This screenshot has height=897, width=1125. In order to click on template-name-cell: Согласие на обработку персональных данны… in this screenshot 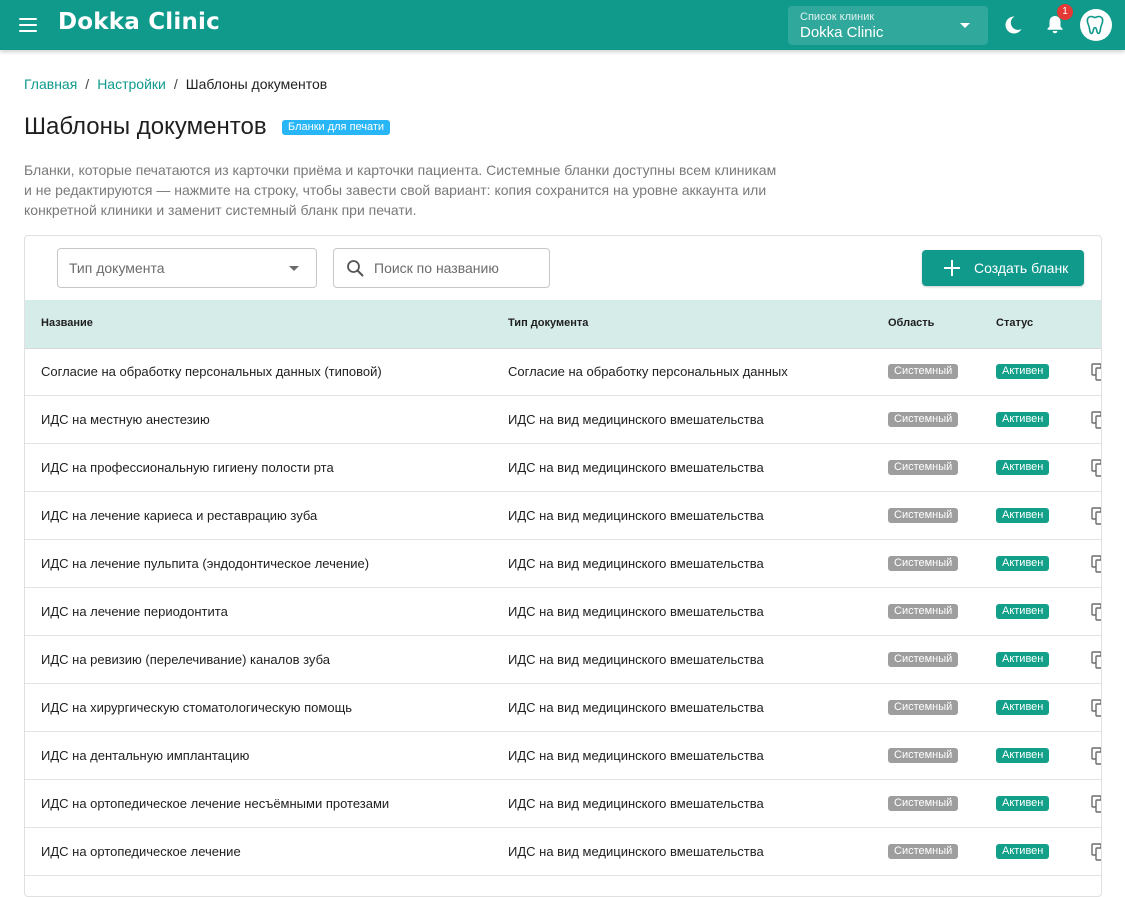, I will do `click(211, 371)`.